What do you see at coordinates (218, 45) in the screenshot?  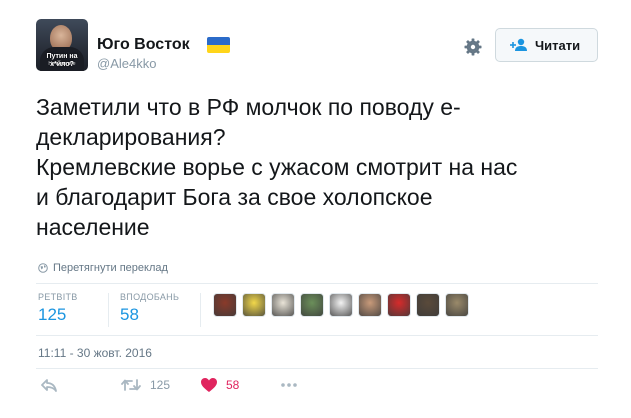 I see `ukraine-flag-icon` at bounding box center [218, 45].